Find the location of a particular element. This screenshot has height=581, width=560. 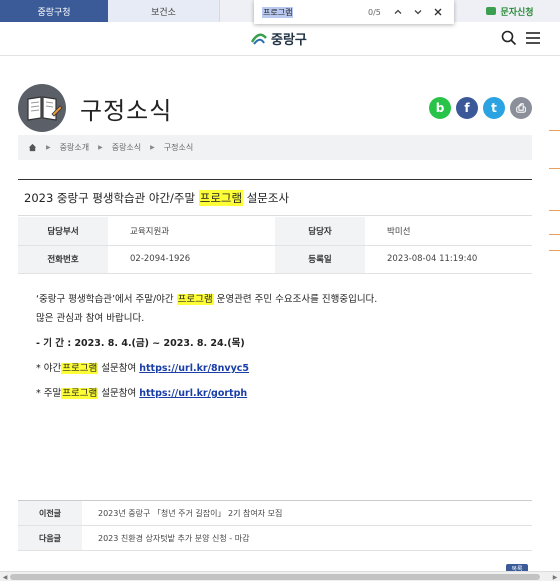

find-input: 프로그램 is located at coordinates (309, 12).